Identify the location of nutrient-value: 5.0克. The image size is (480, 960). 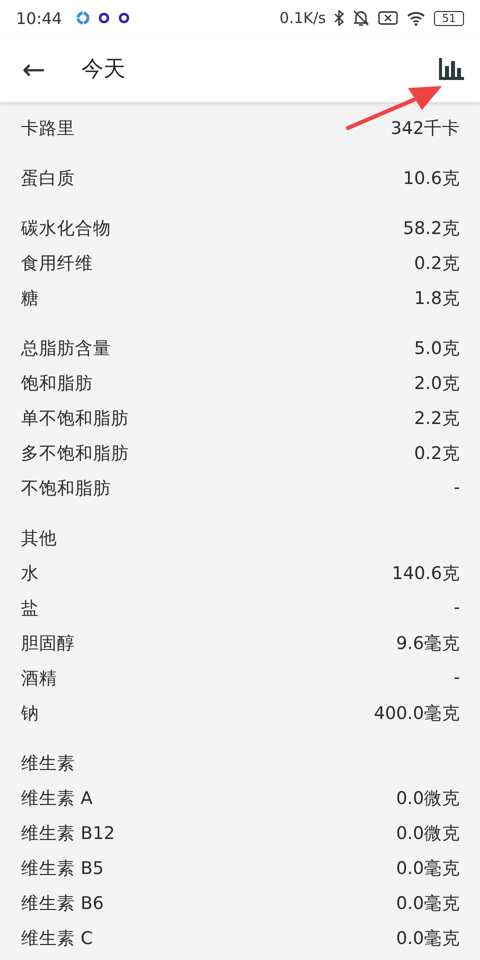
(437, 349).